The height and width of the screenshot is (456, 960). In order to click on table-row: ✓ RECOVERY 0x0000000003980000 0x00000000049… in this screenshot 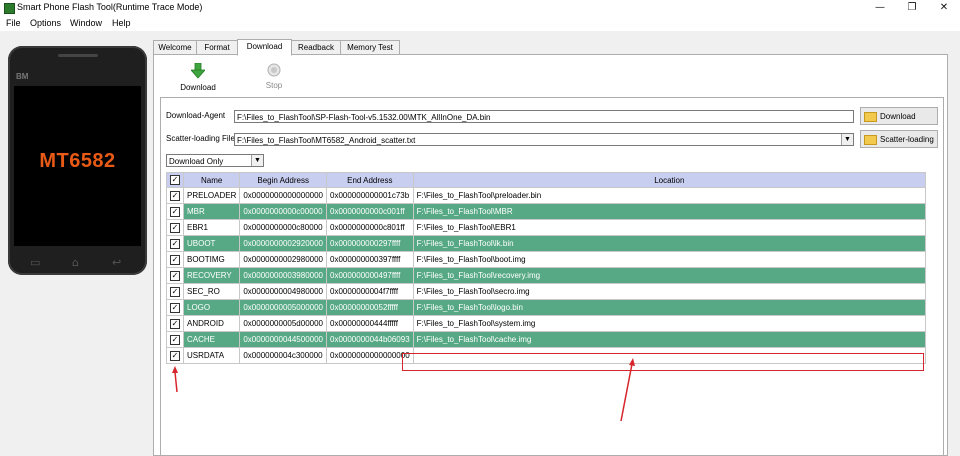, I will do `click(546, 275)`.